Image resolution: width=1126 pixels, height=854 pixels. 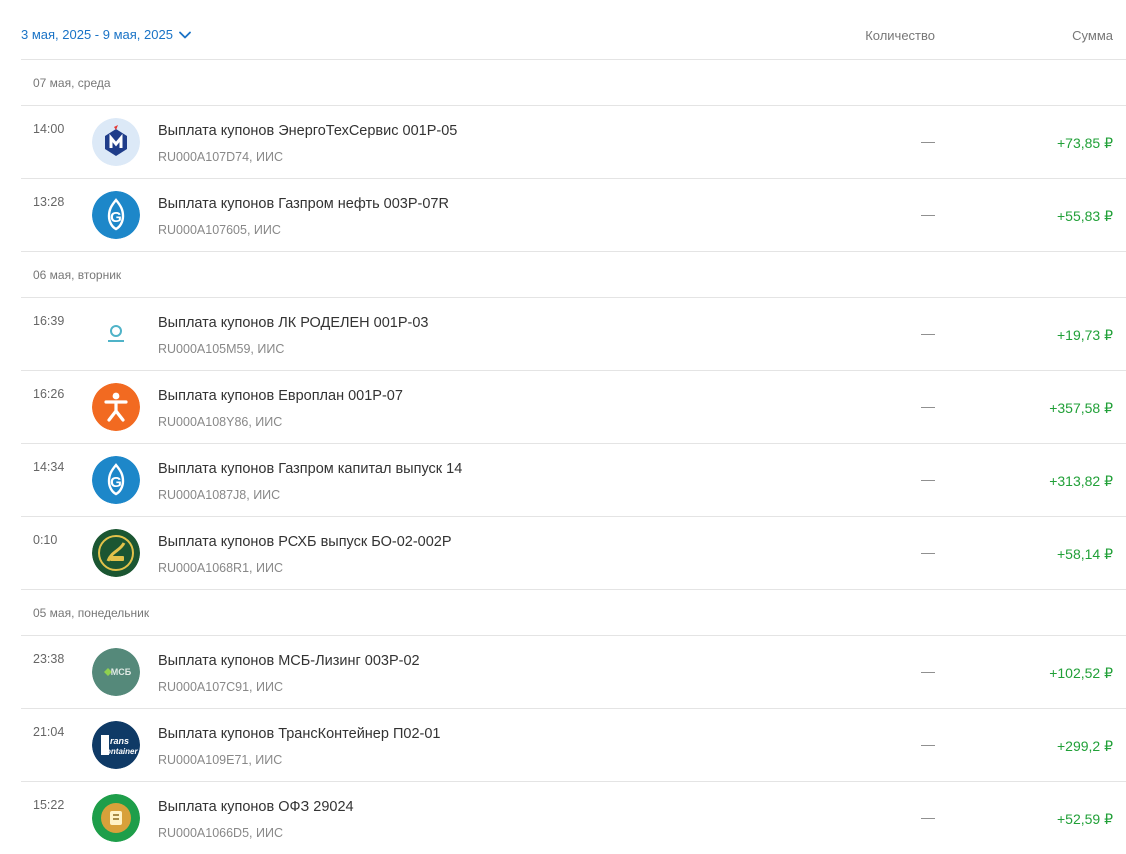 What do you see at coordinates (573, 274) in the screenshot?
I see `day-header: 06 мая, вторник` at bounding box center [573, 274].